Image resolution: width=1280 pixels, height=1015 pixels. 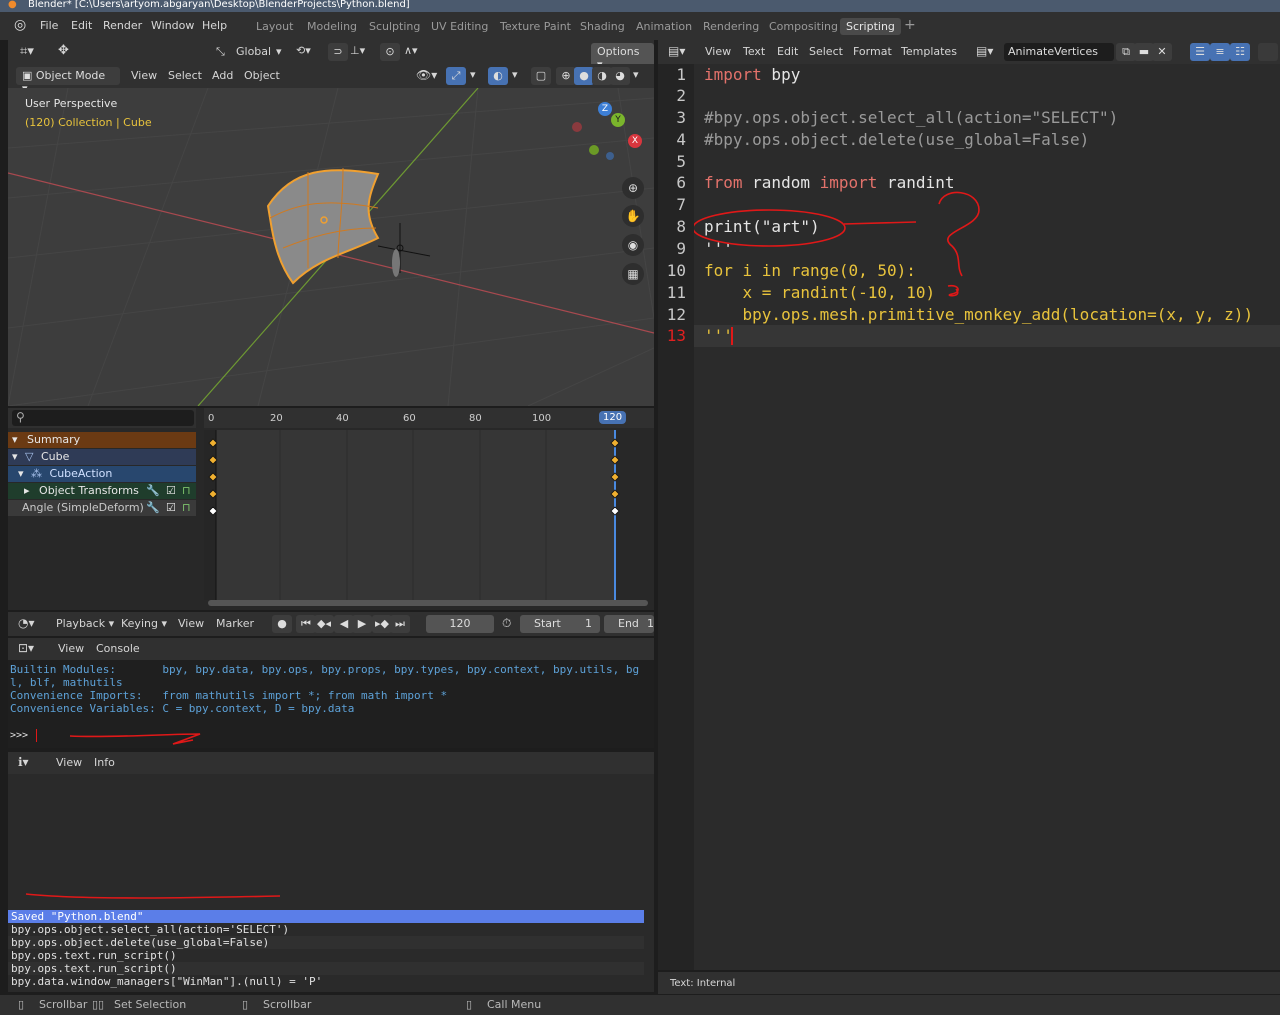 What do you see at coordinates (26, 648) in the screenshot?
I see `console-editor-icon: ⊡▾` at bounding box center [26, 648].